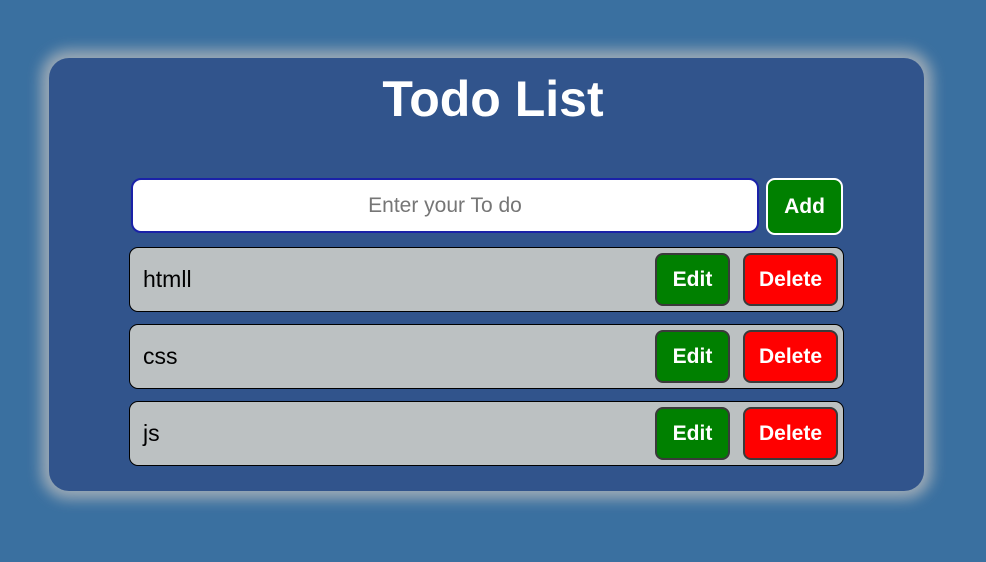 The height and width of the screenshot is (562, 986). Describe the element at coordinates (804, 206) in the screenshot. I see `add-button: Add` at that location.